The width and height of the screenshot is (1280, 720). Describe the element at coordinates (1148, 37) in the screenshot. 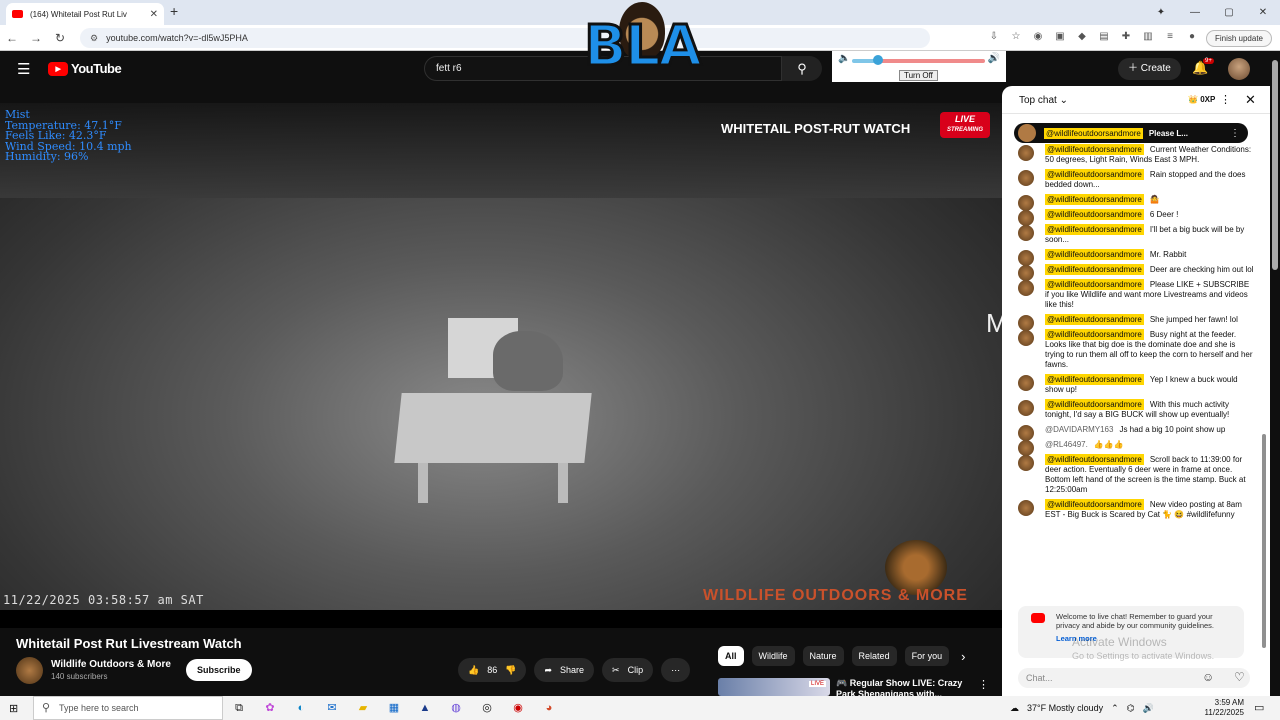

I see `sidebar-icon: ▥` at that location.